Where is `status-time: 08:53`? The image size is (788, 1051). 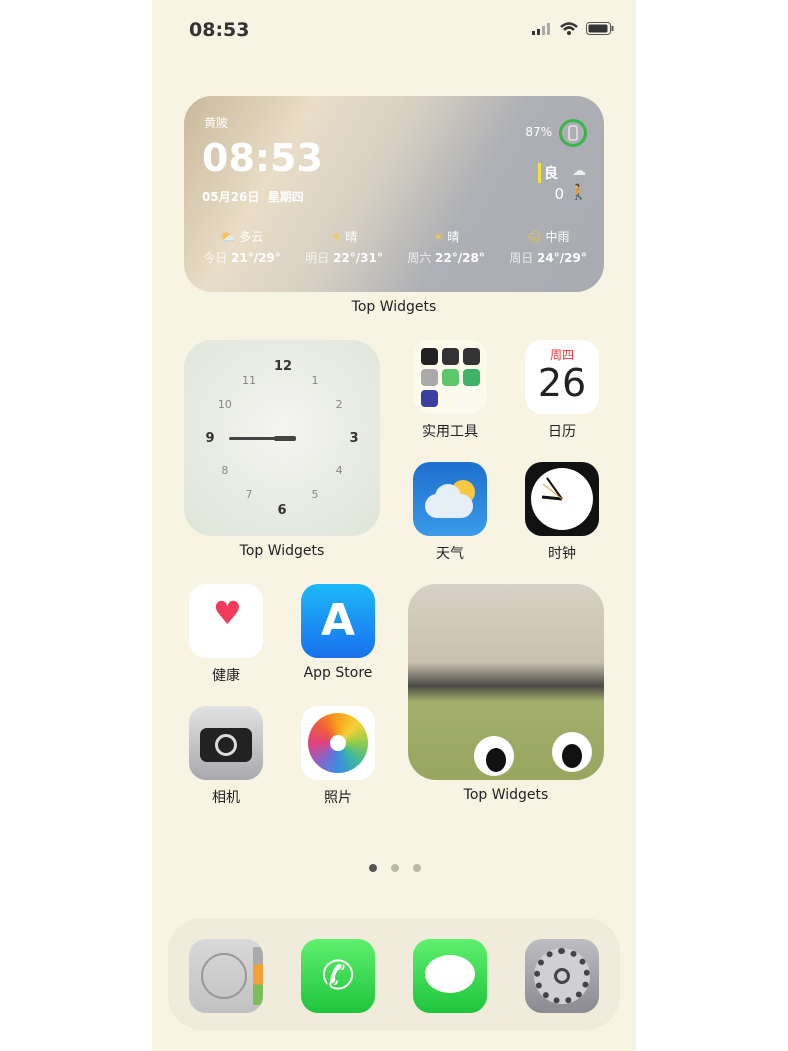
status-time: 08:53 is located at coordinates (219, 30).